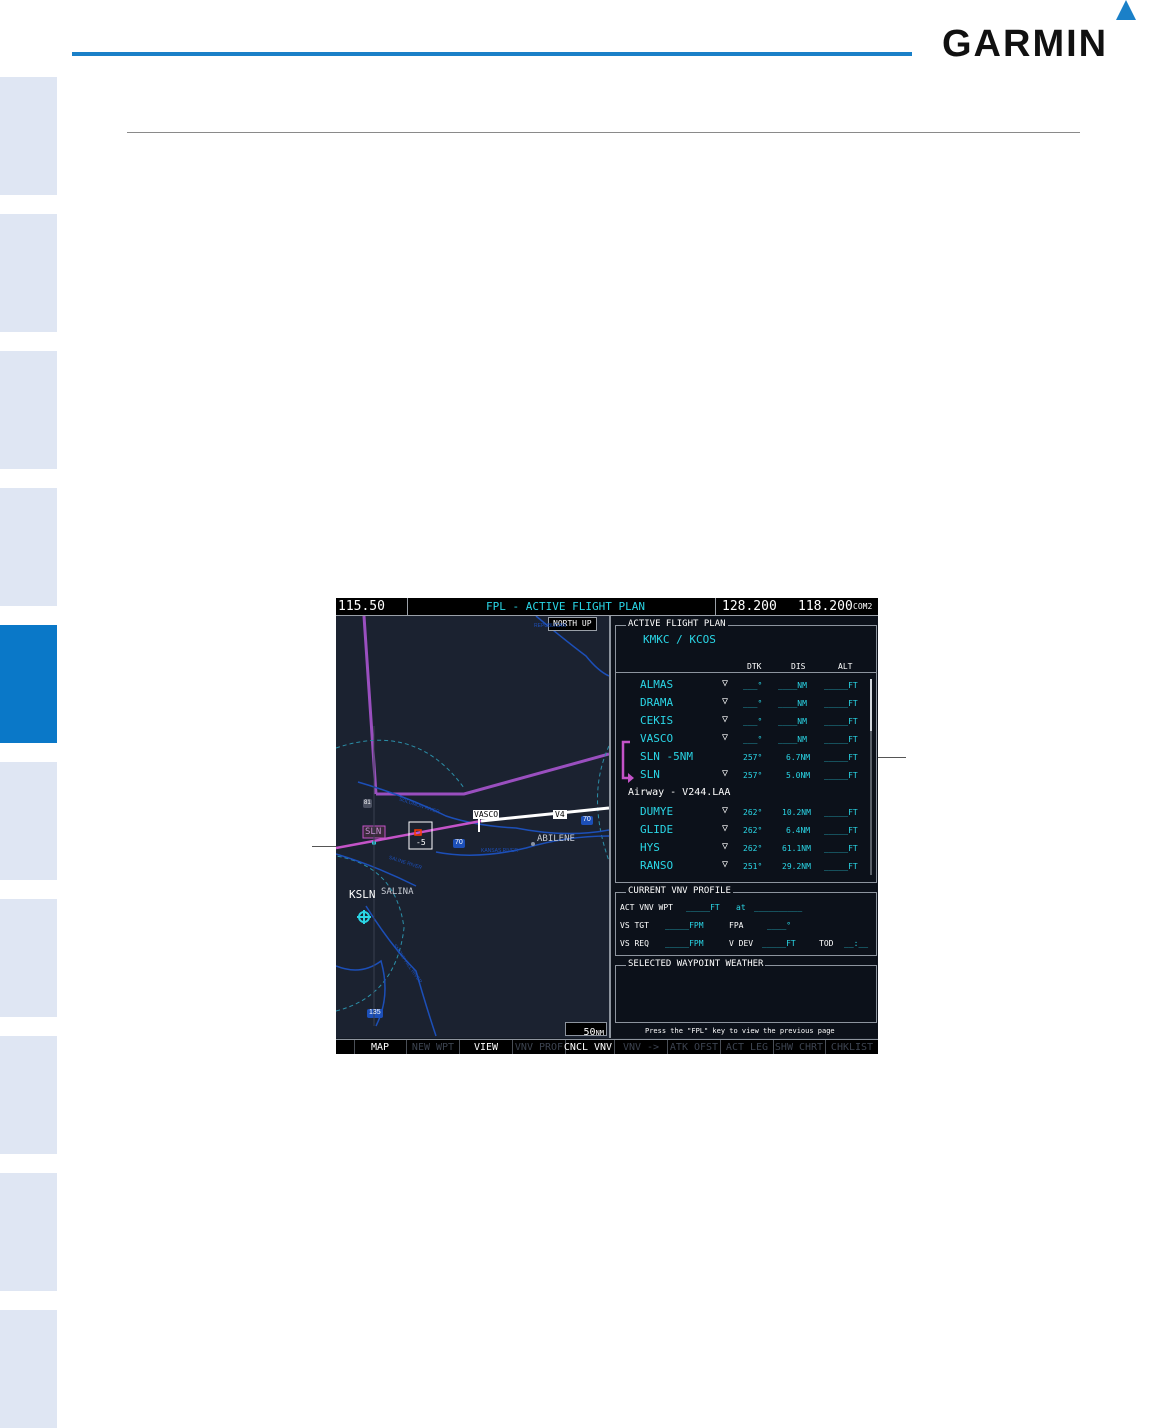 This screenshot has height=1428, width=1152. What do you see at coordinates (741, 907) in the screenshot?
I see `at-label: at` at bounding box center [741, 907].